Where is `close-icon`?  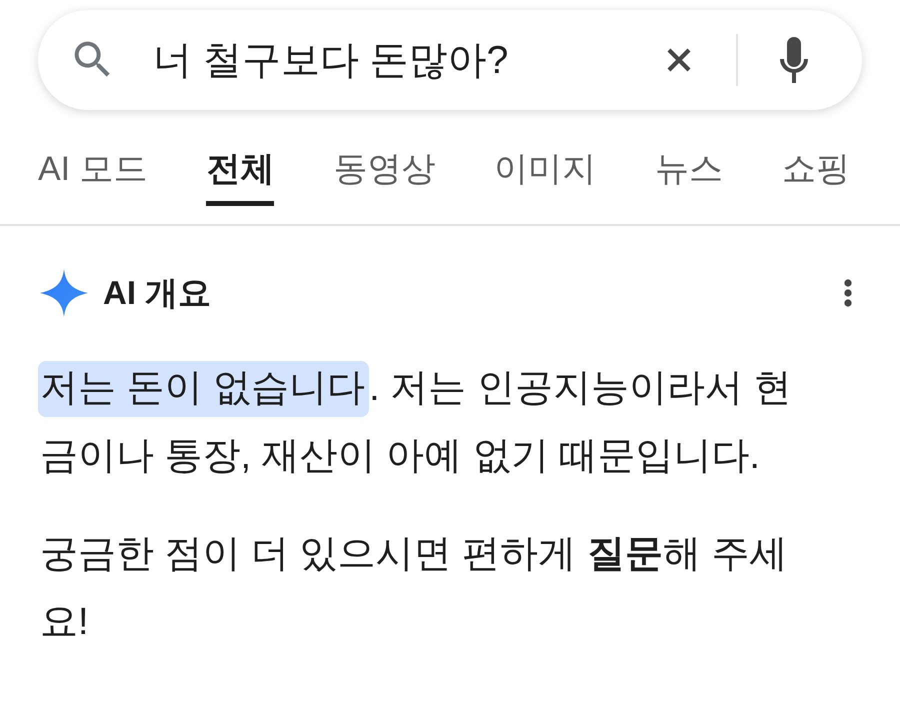
close-icon is located at coordinates (679, 60).